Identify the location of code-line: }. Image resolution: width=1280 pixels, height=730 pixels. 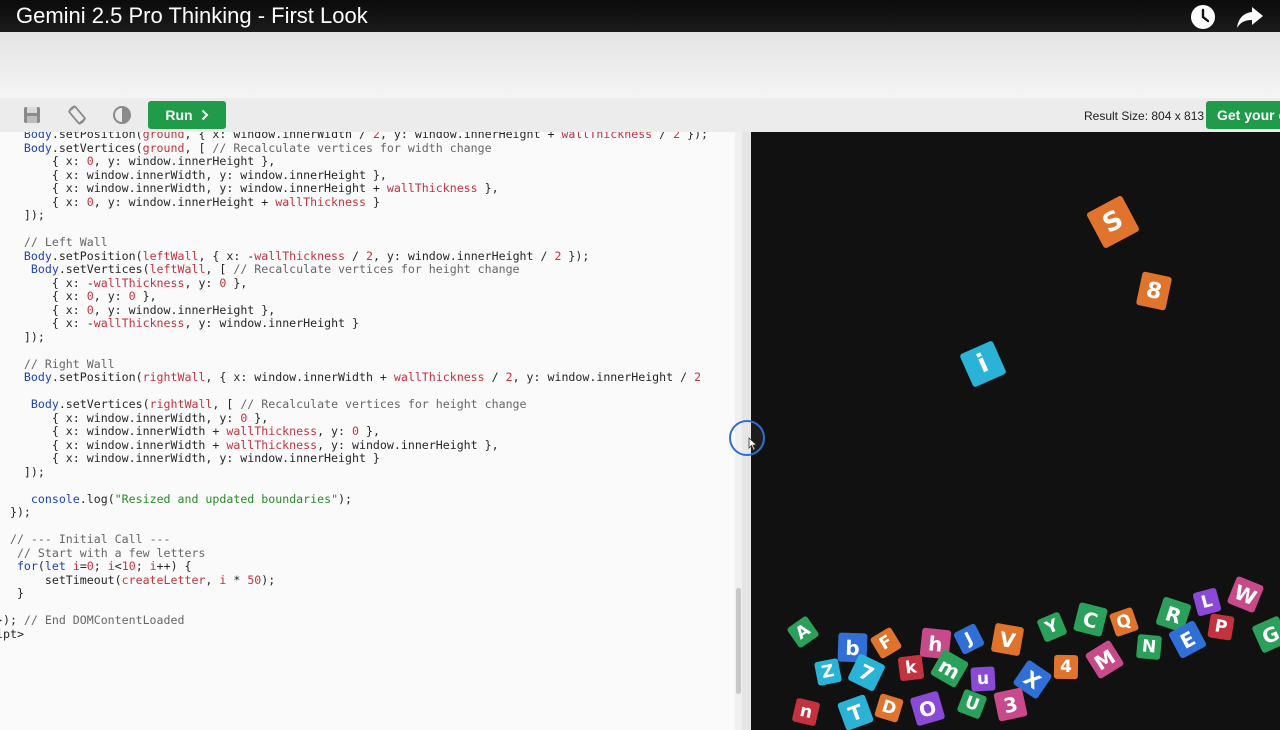
(12, 593).